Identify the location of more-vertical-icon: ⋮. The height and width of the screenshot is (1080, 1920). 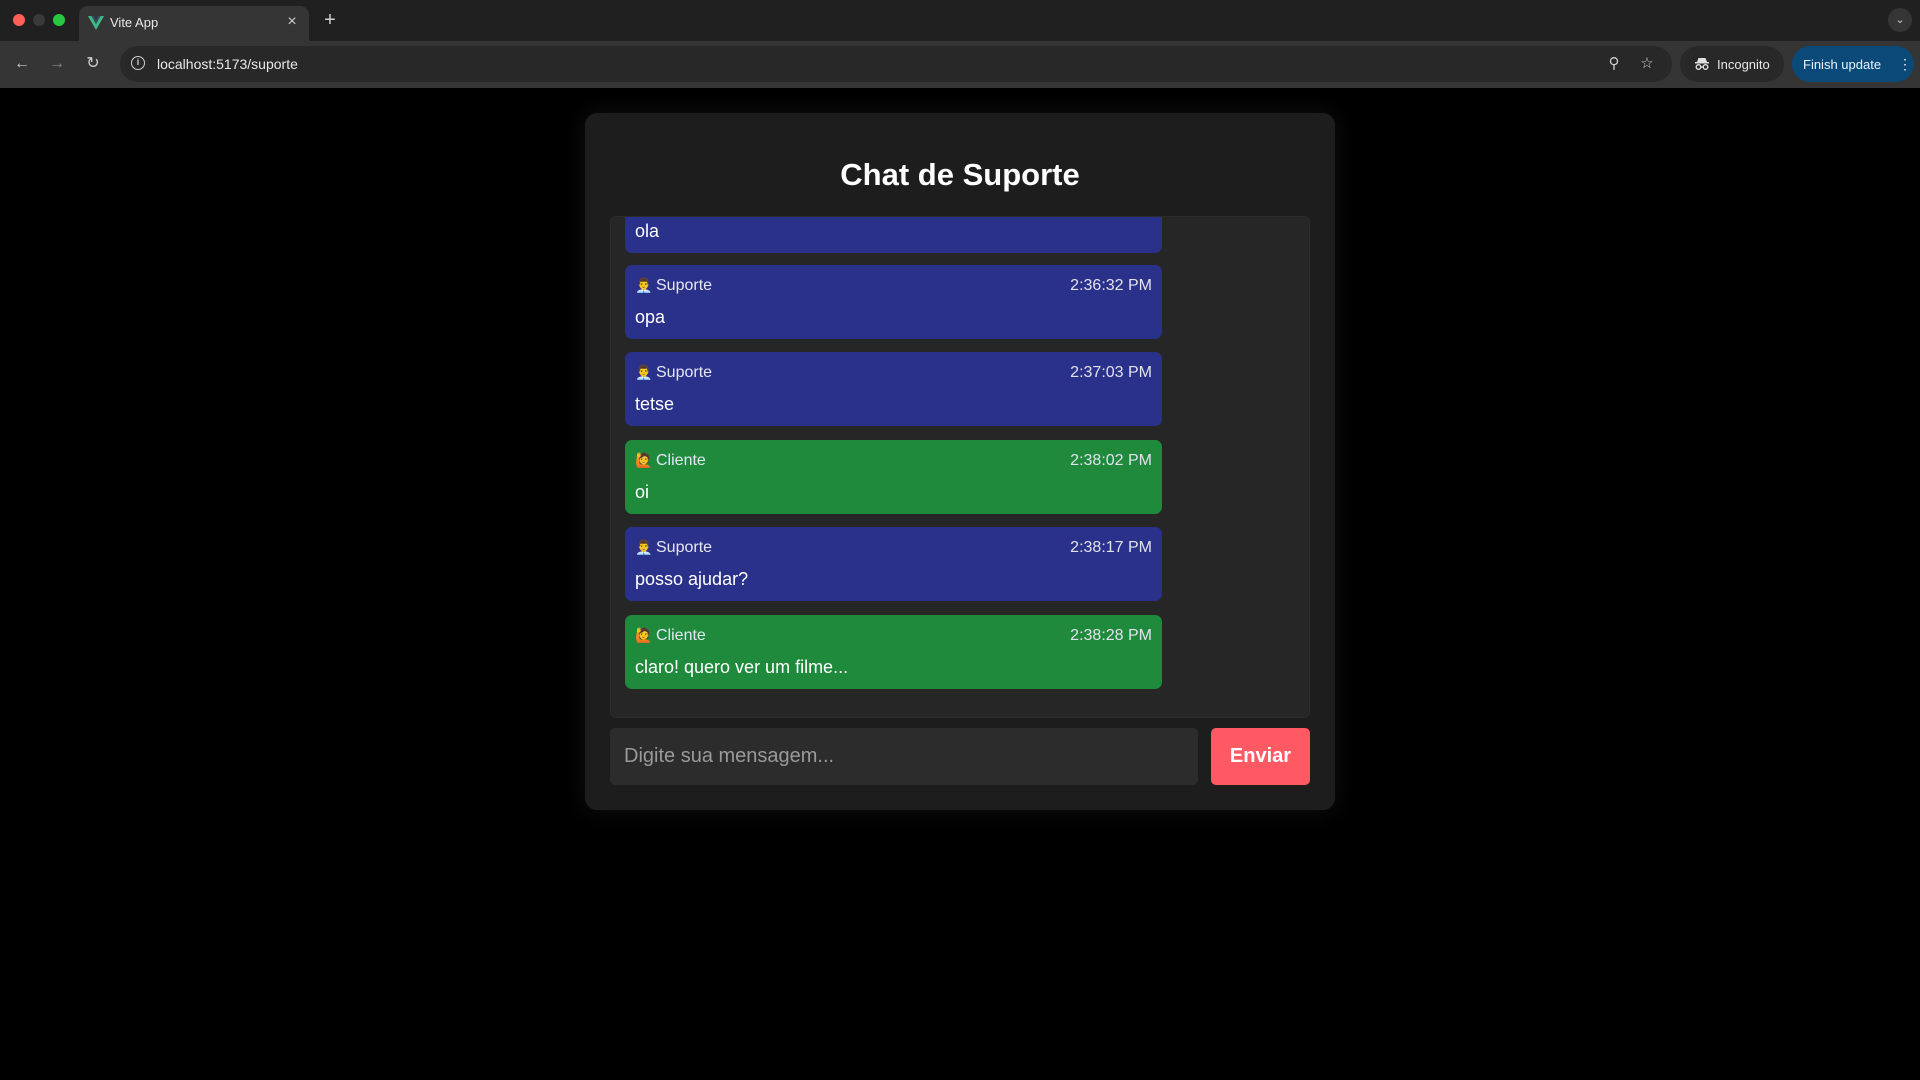
(1905, 64).